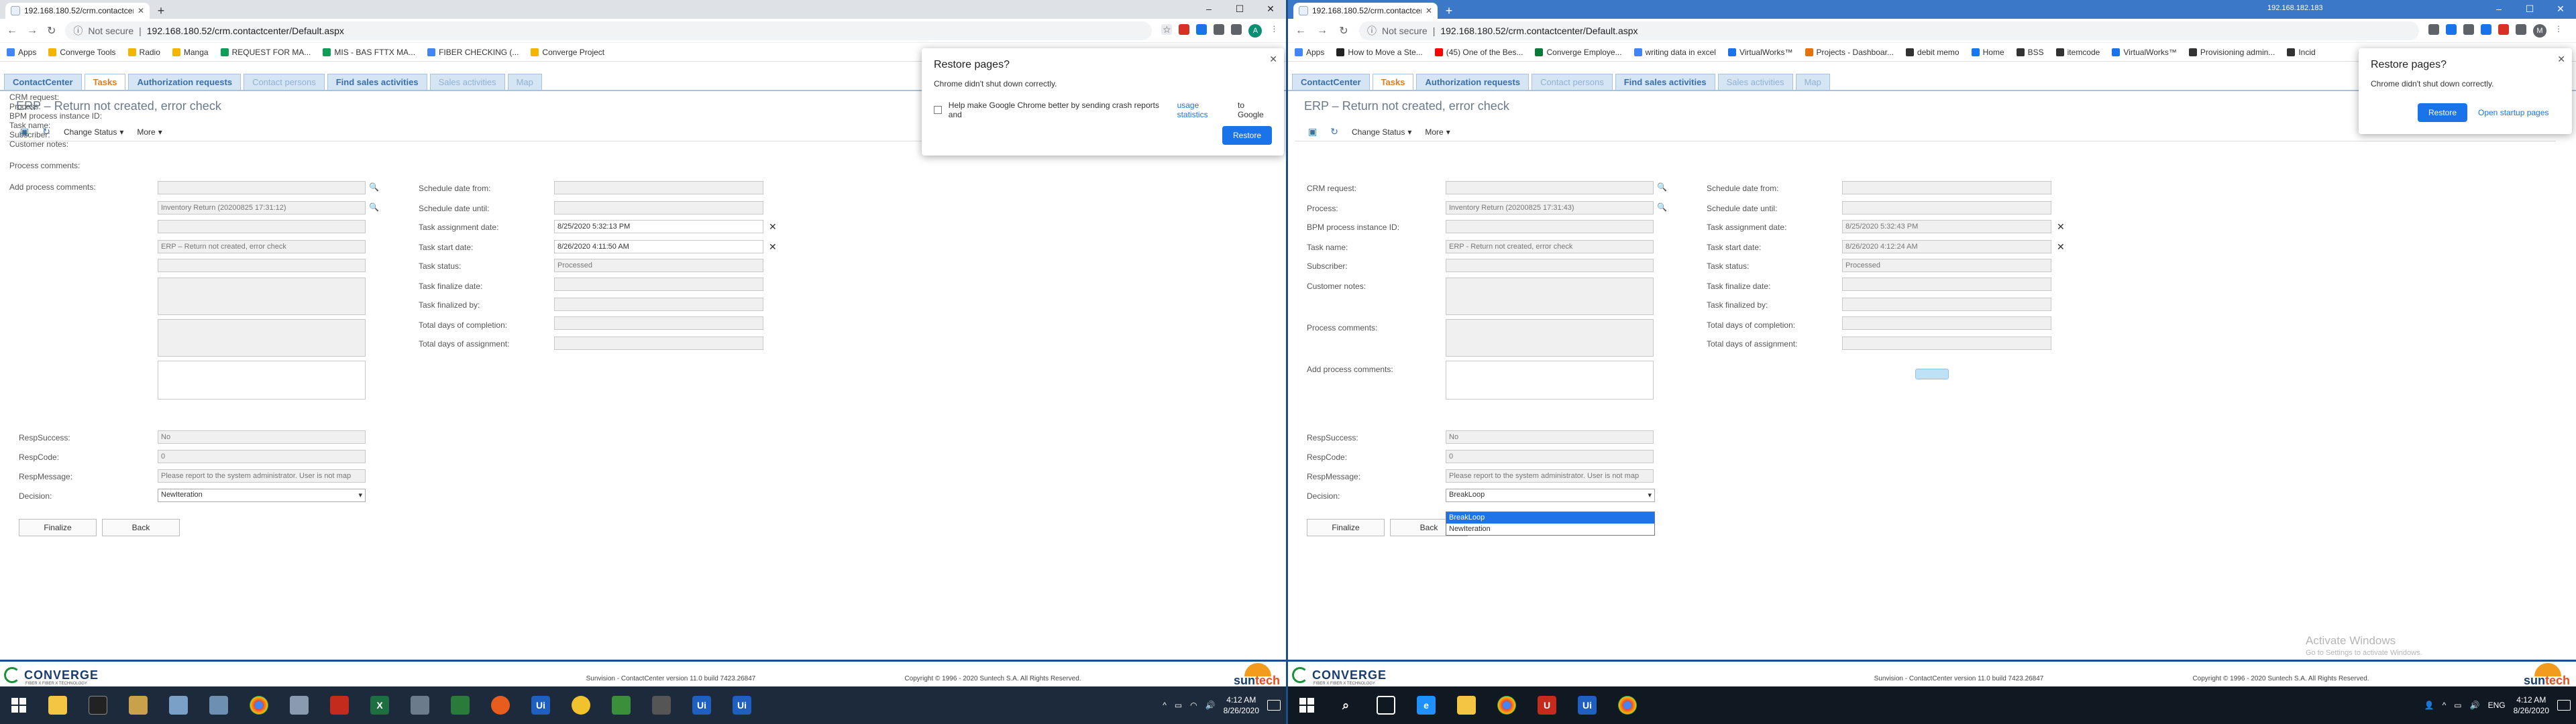 The height and width of the screenshot is (724, 2576). Describe the element at coordinates (938, 110) in the screenshot. I see `crash-report-checkbox` at that location.